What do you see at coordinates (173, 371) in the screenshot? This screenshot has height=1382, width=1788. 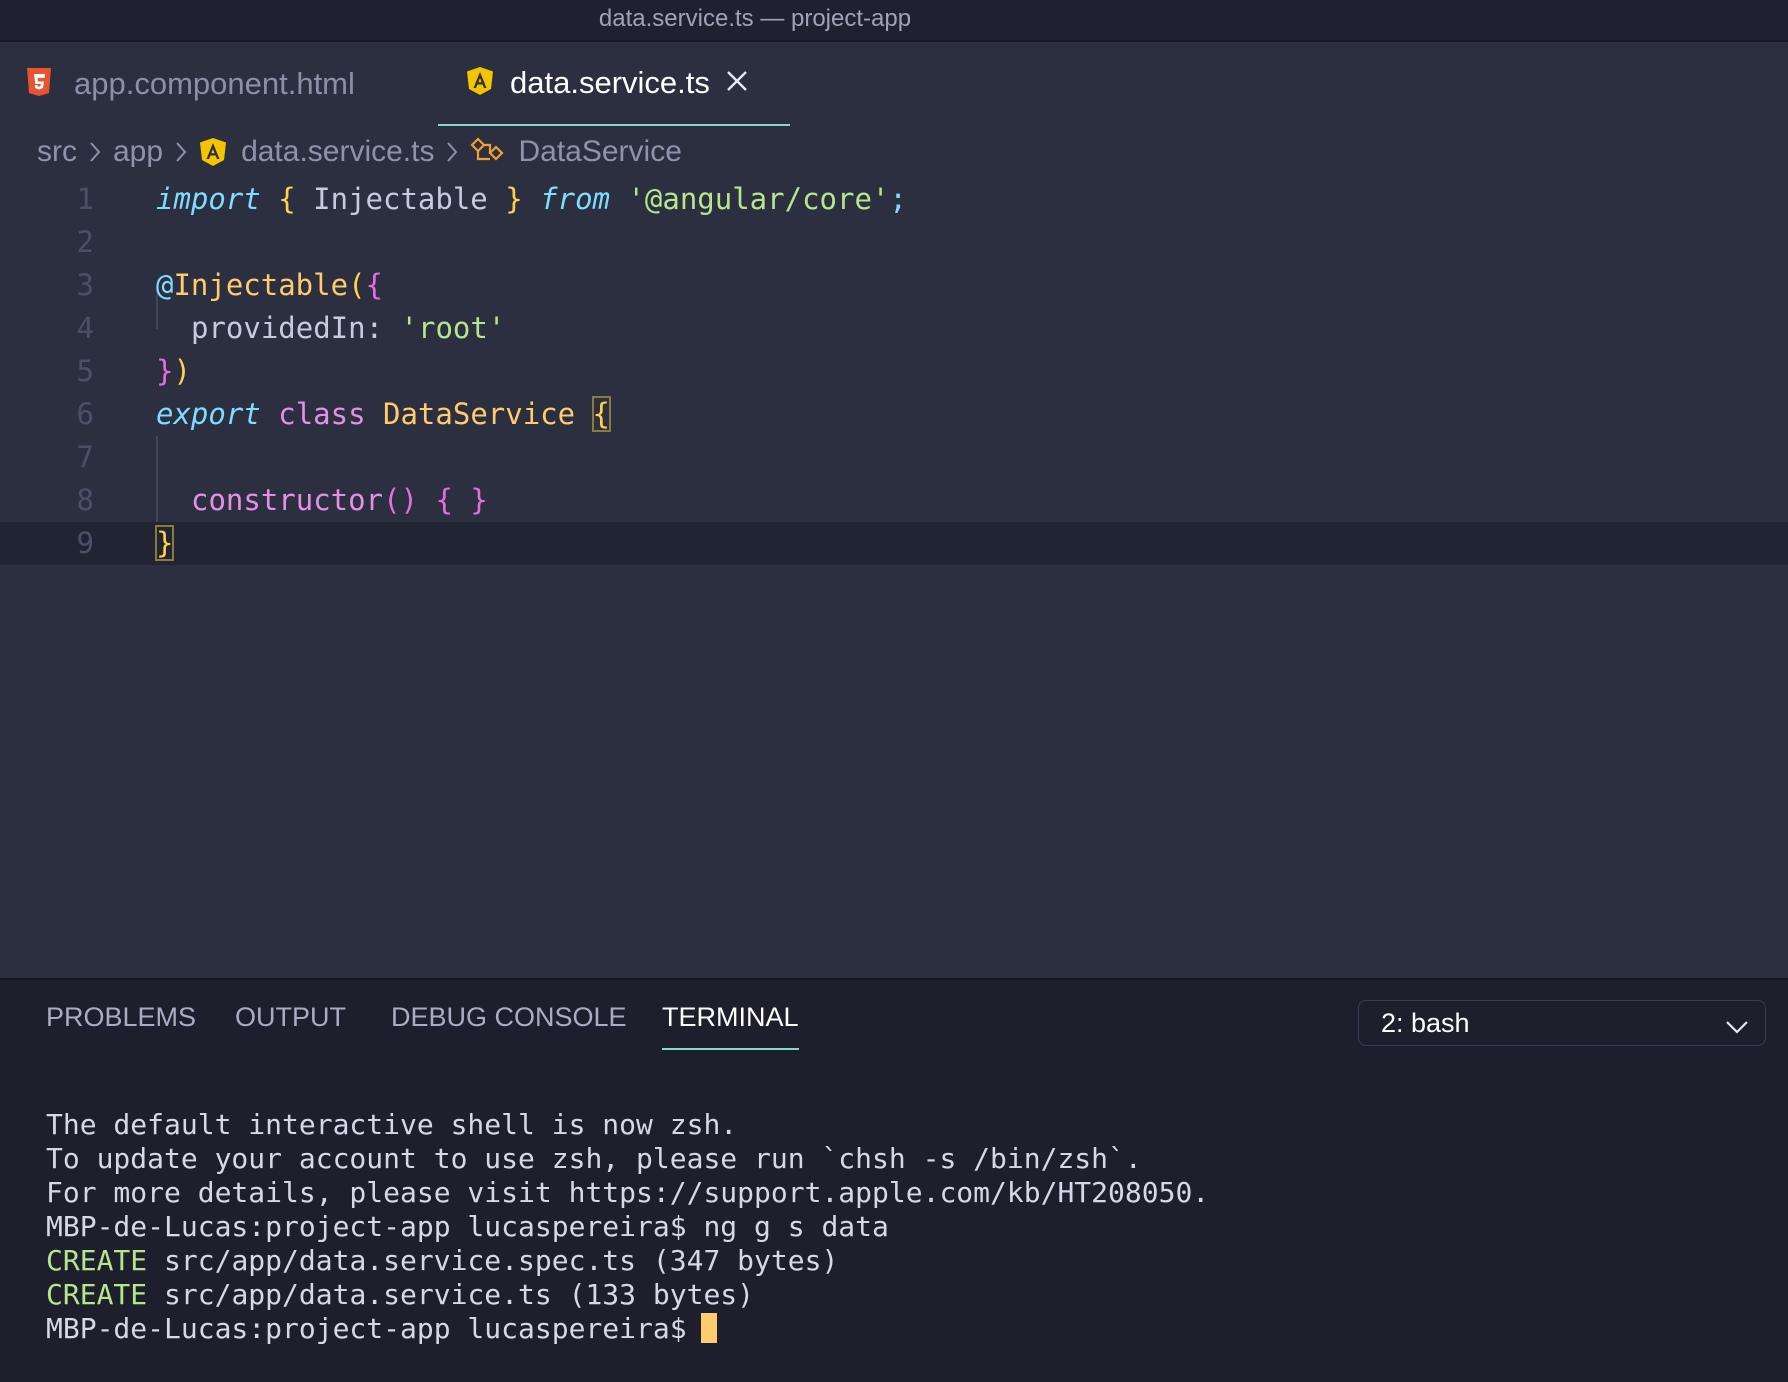 I see `code-text: })` at bounding box center [173, 371].